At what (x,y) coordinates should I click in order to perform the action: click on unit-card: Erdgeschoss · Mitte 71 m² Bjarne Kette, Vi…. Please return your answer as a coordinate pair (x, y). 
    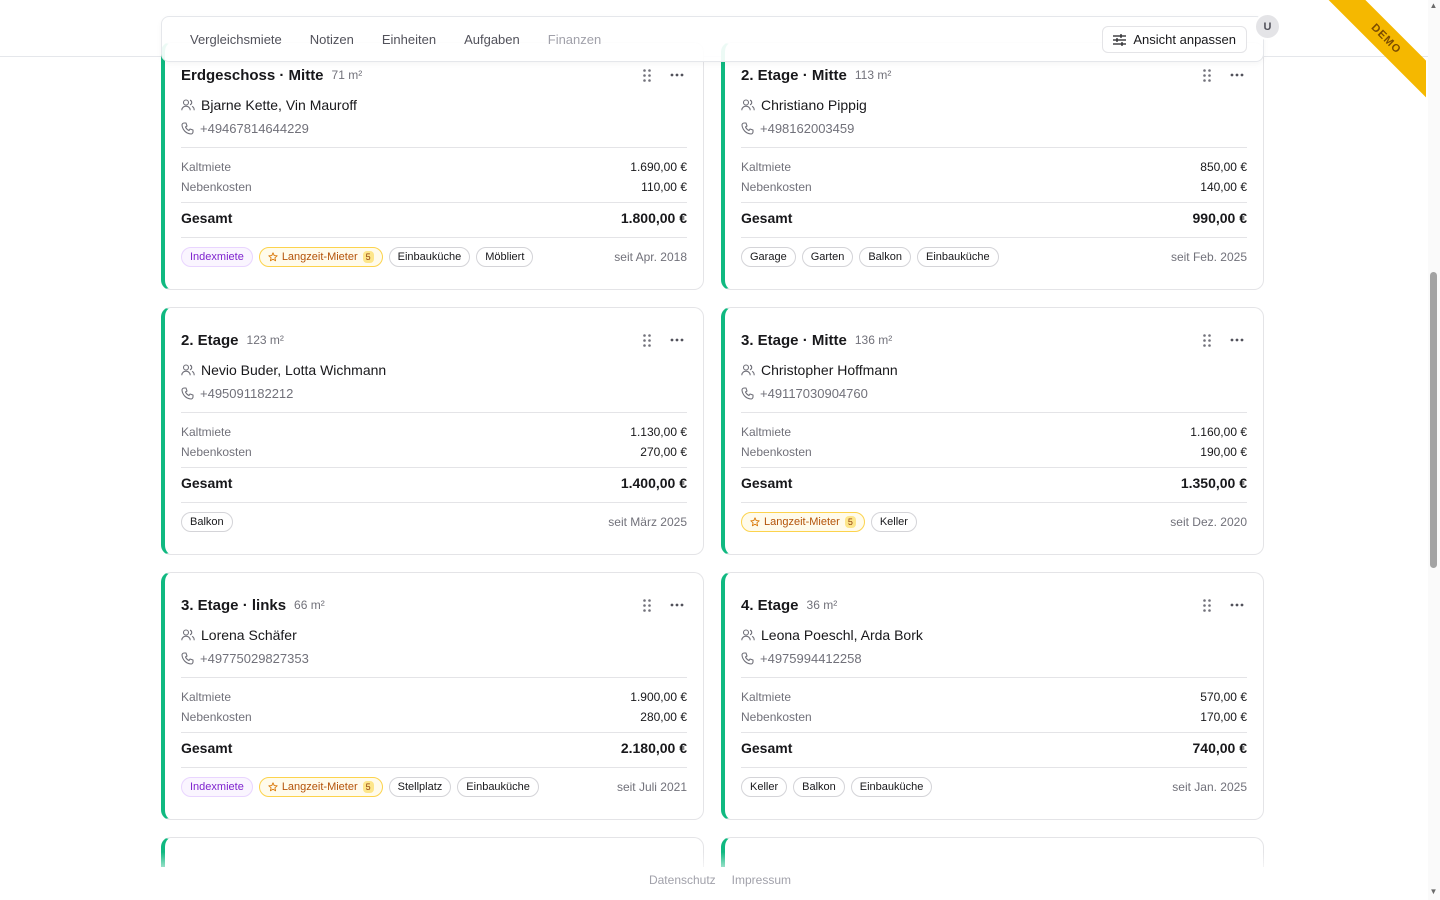
    Looking at the image, I should click on (432, 166).